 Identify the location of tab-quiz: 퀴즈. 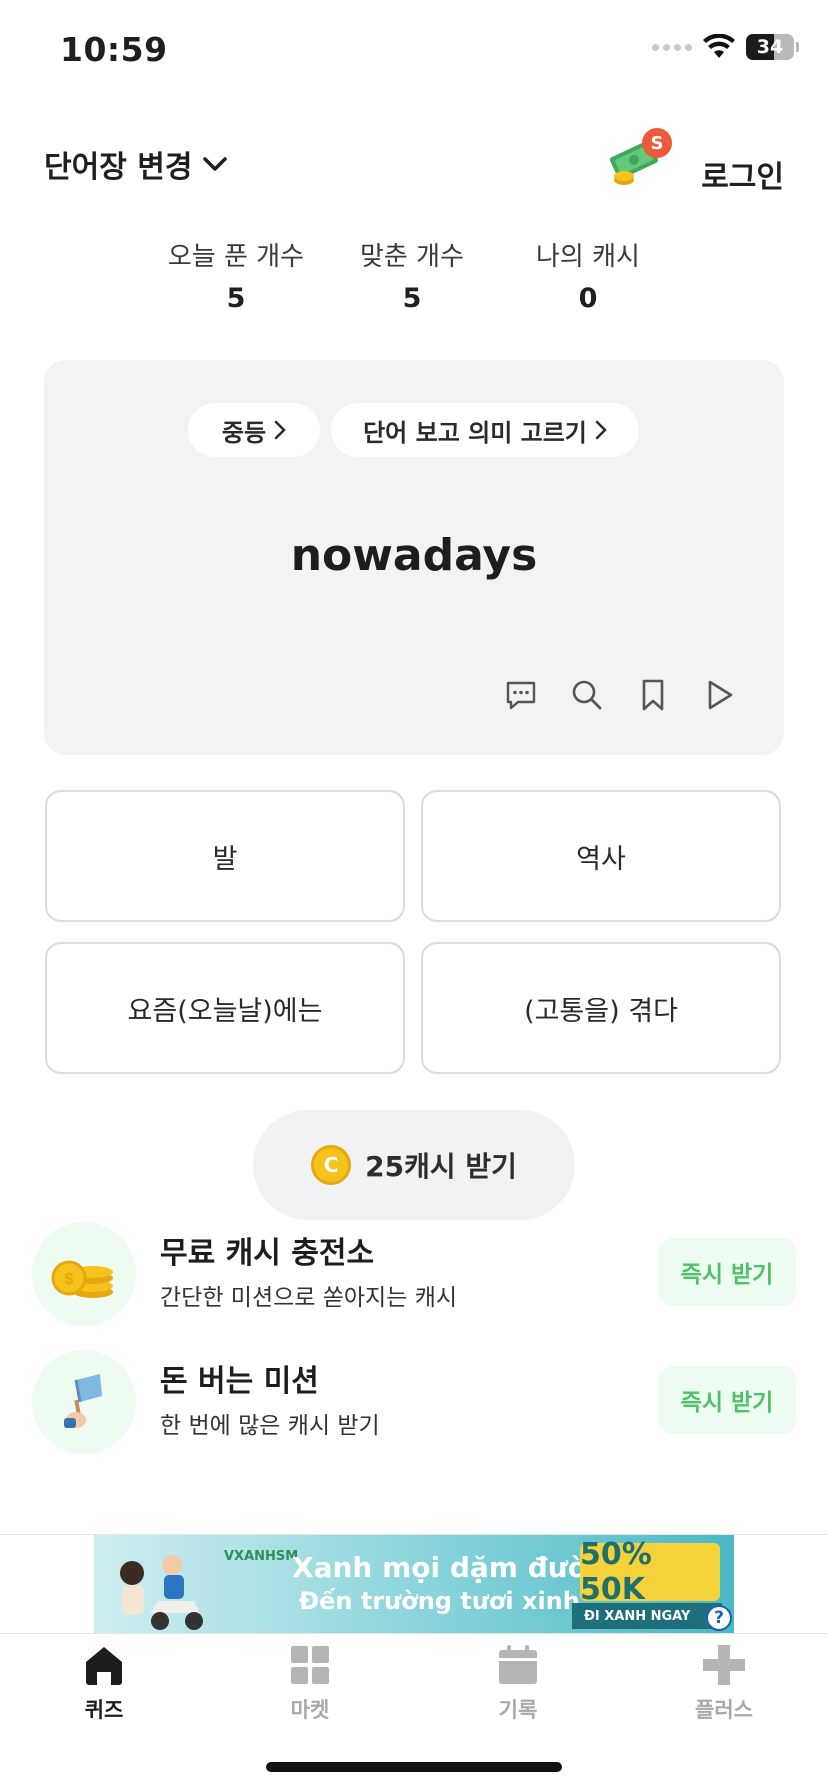
(104, 1684).